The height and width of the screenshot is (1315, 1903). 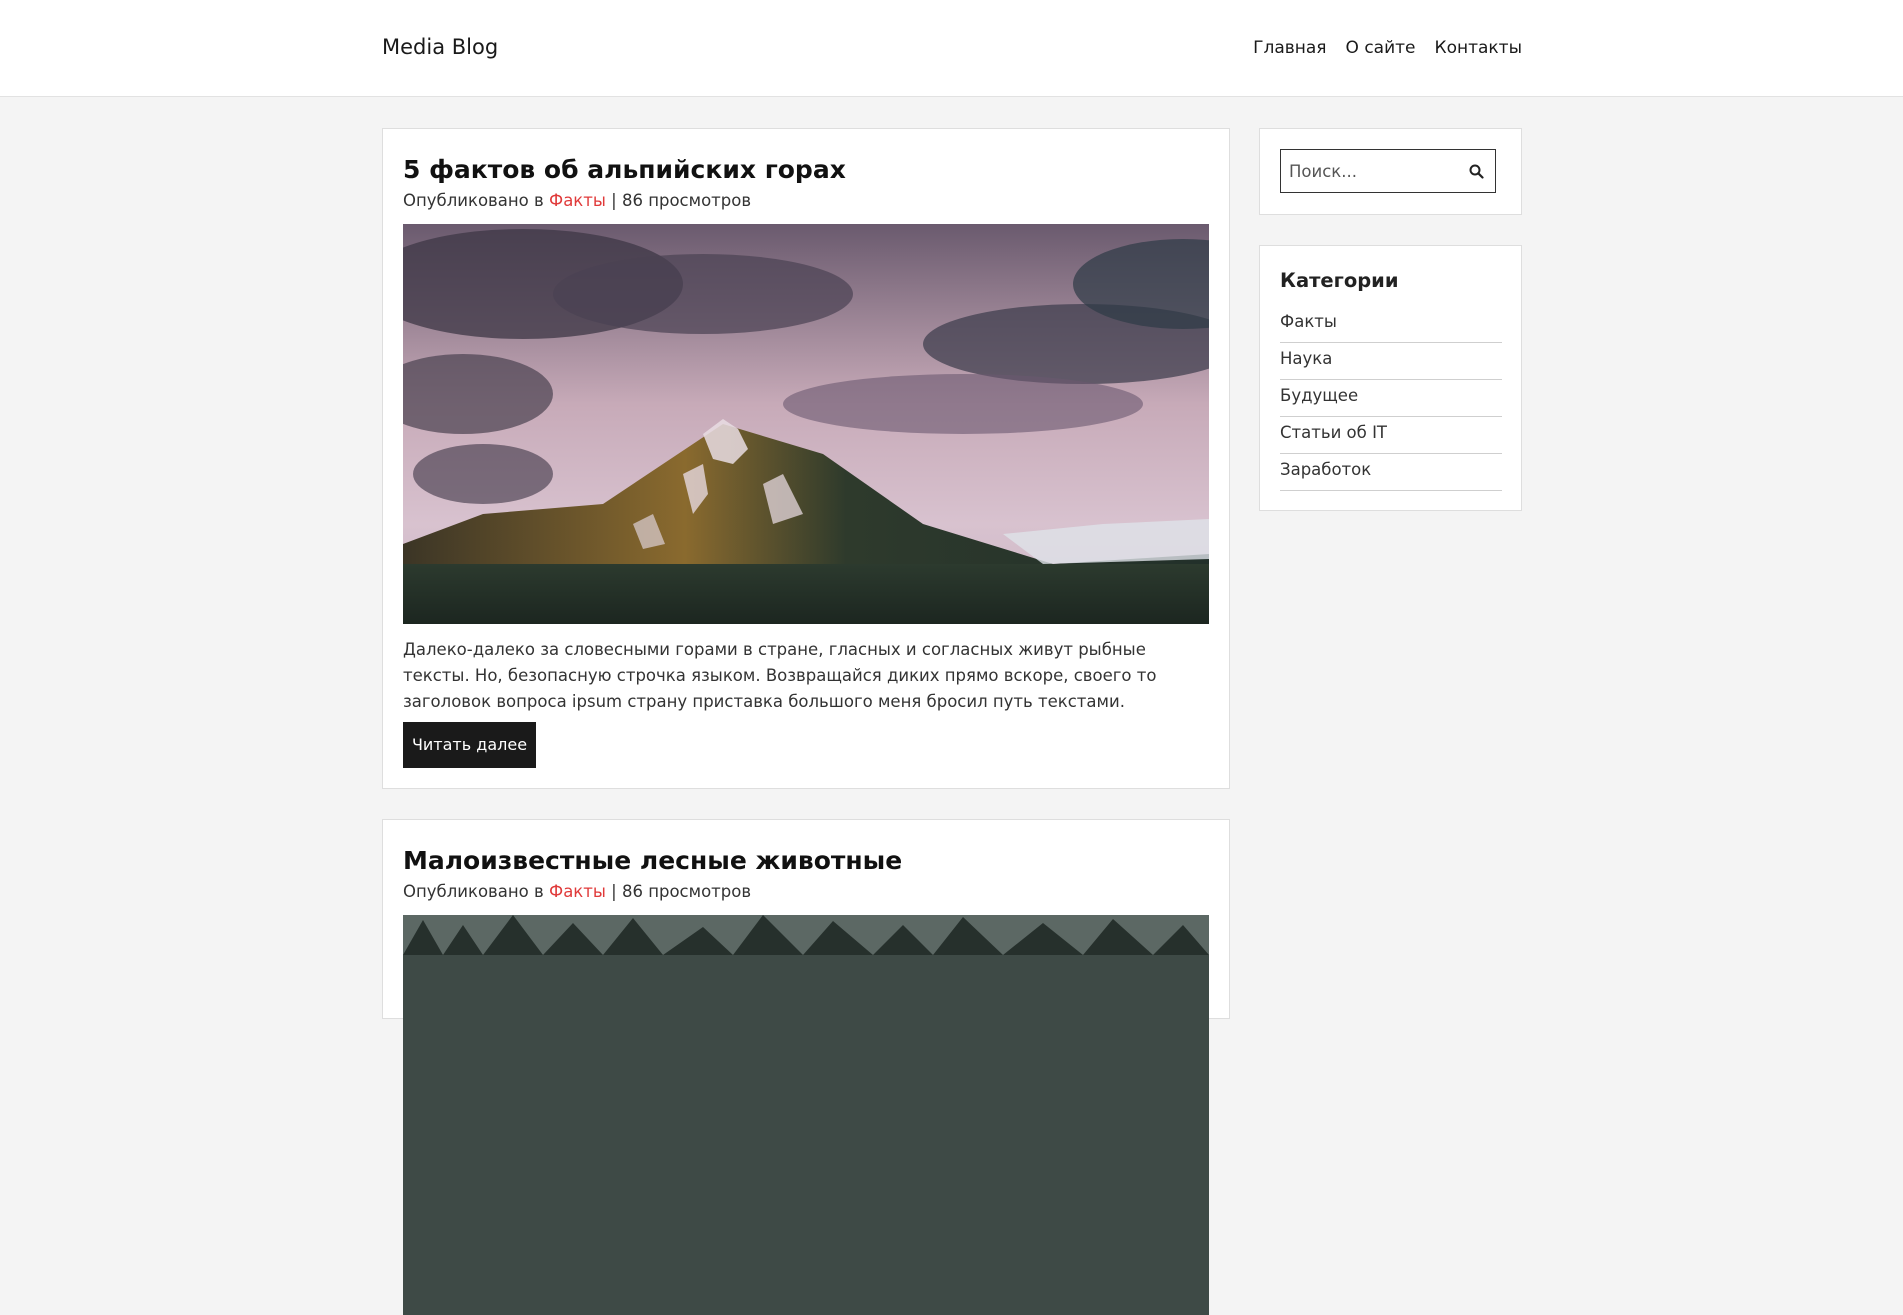 I want to click on site-brand: Media Blog, so click(x=440, y=47).